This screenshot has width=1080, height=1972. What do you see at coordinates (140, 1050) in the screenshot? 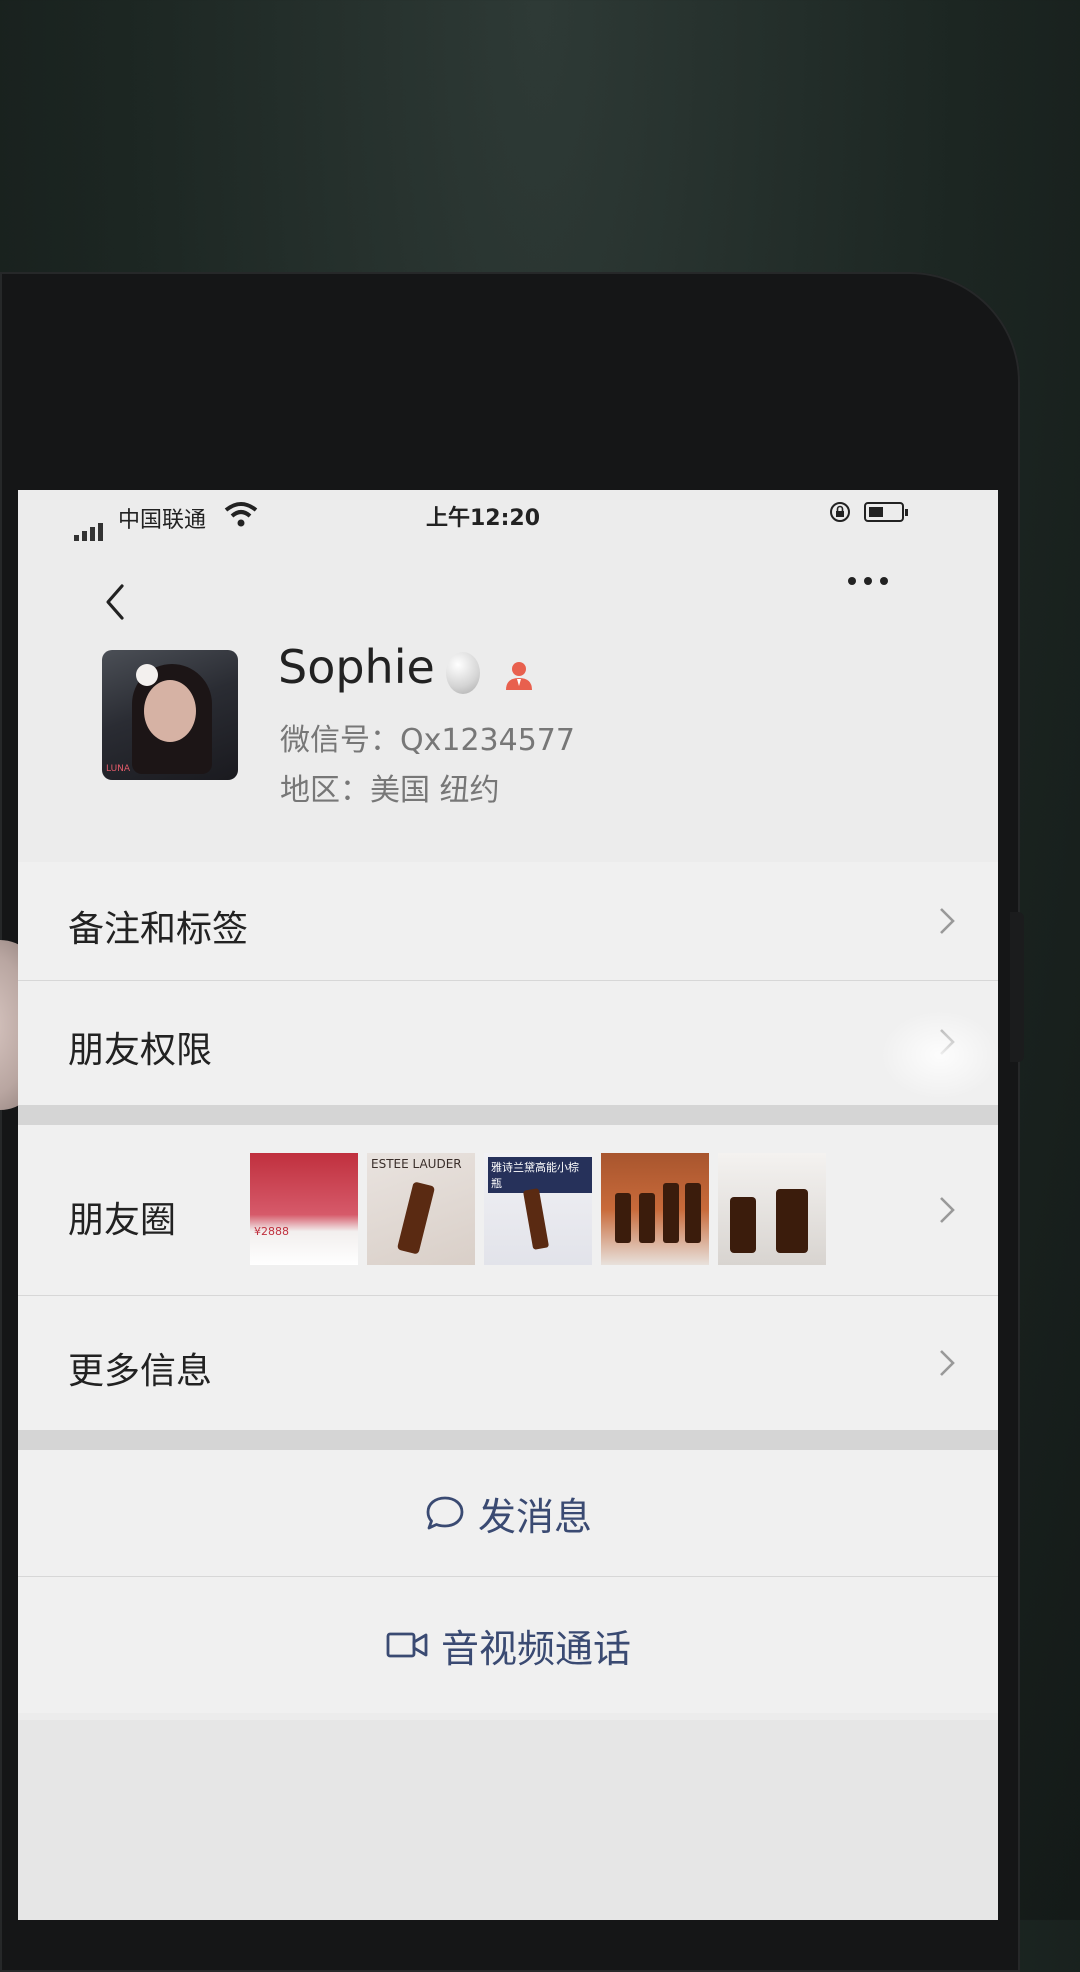
I see `row-label-permissions: 朋友权限` at bounding box center [140, 1050].